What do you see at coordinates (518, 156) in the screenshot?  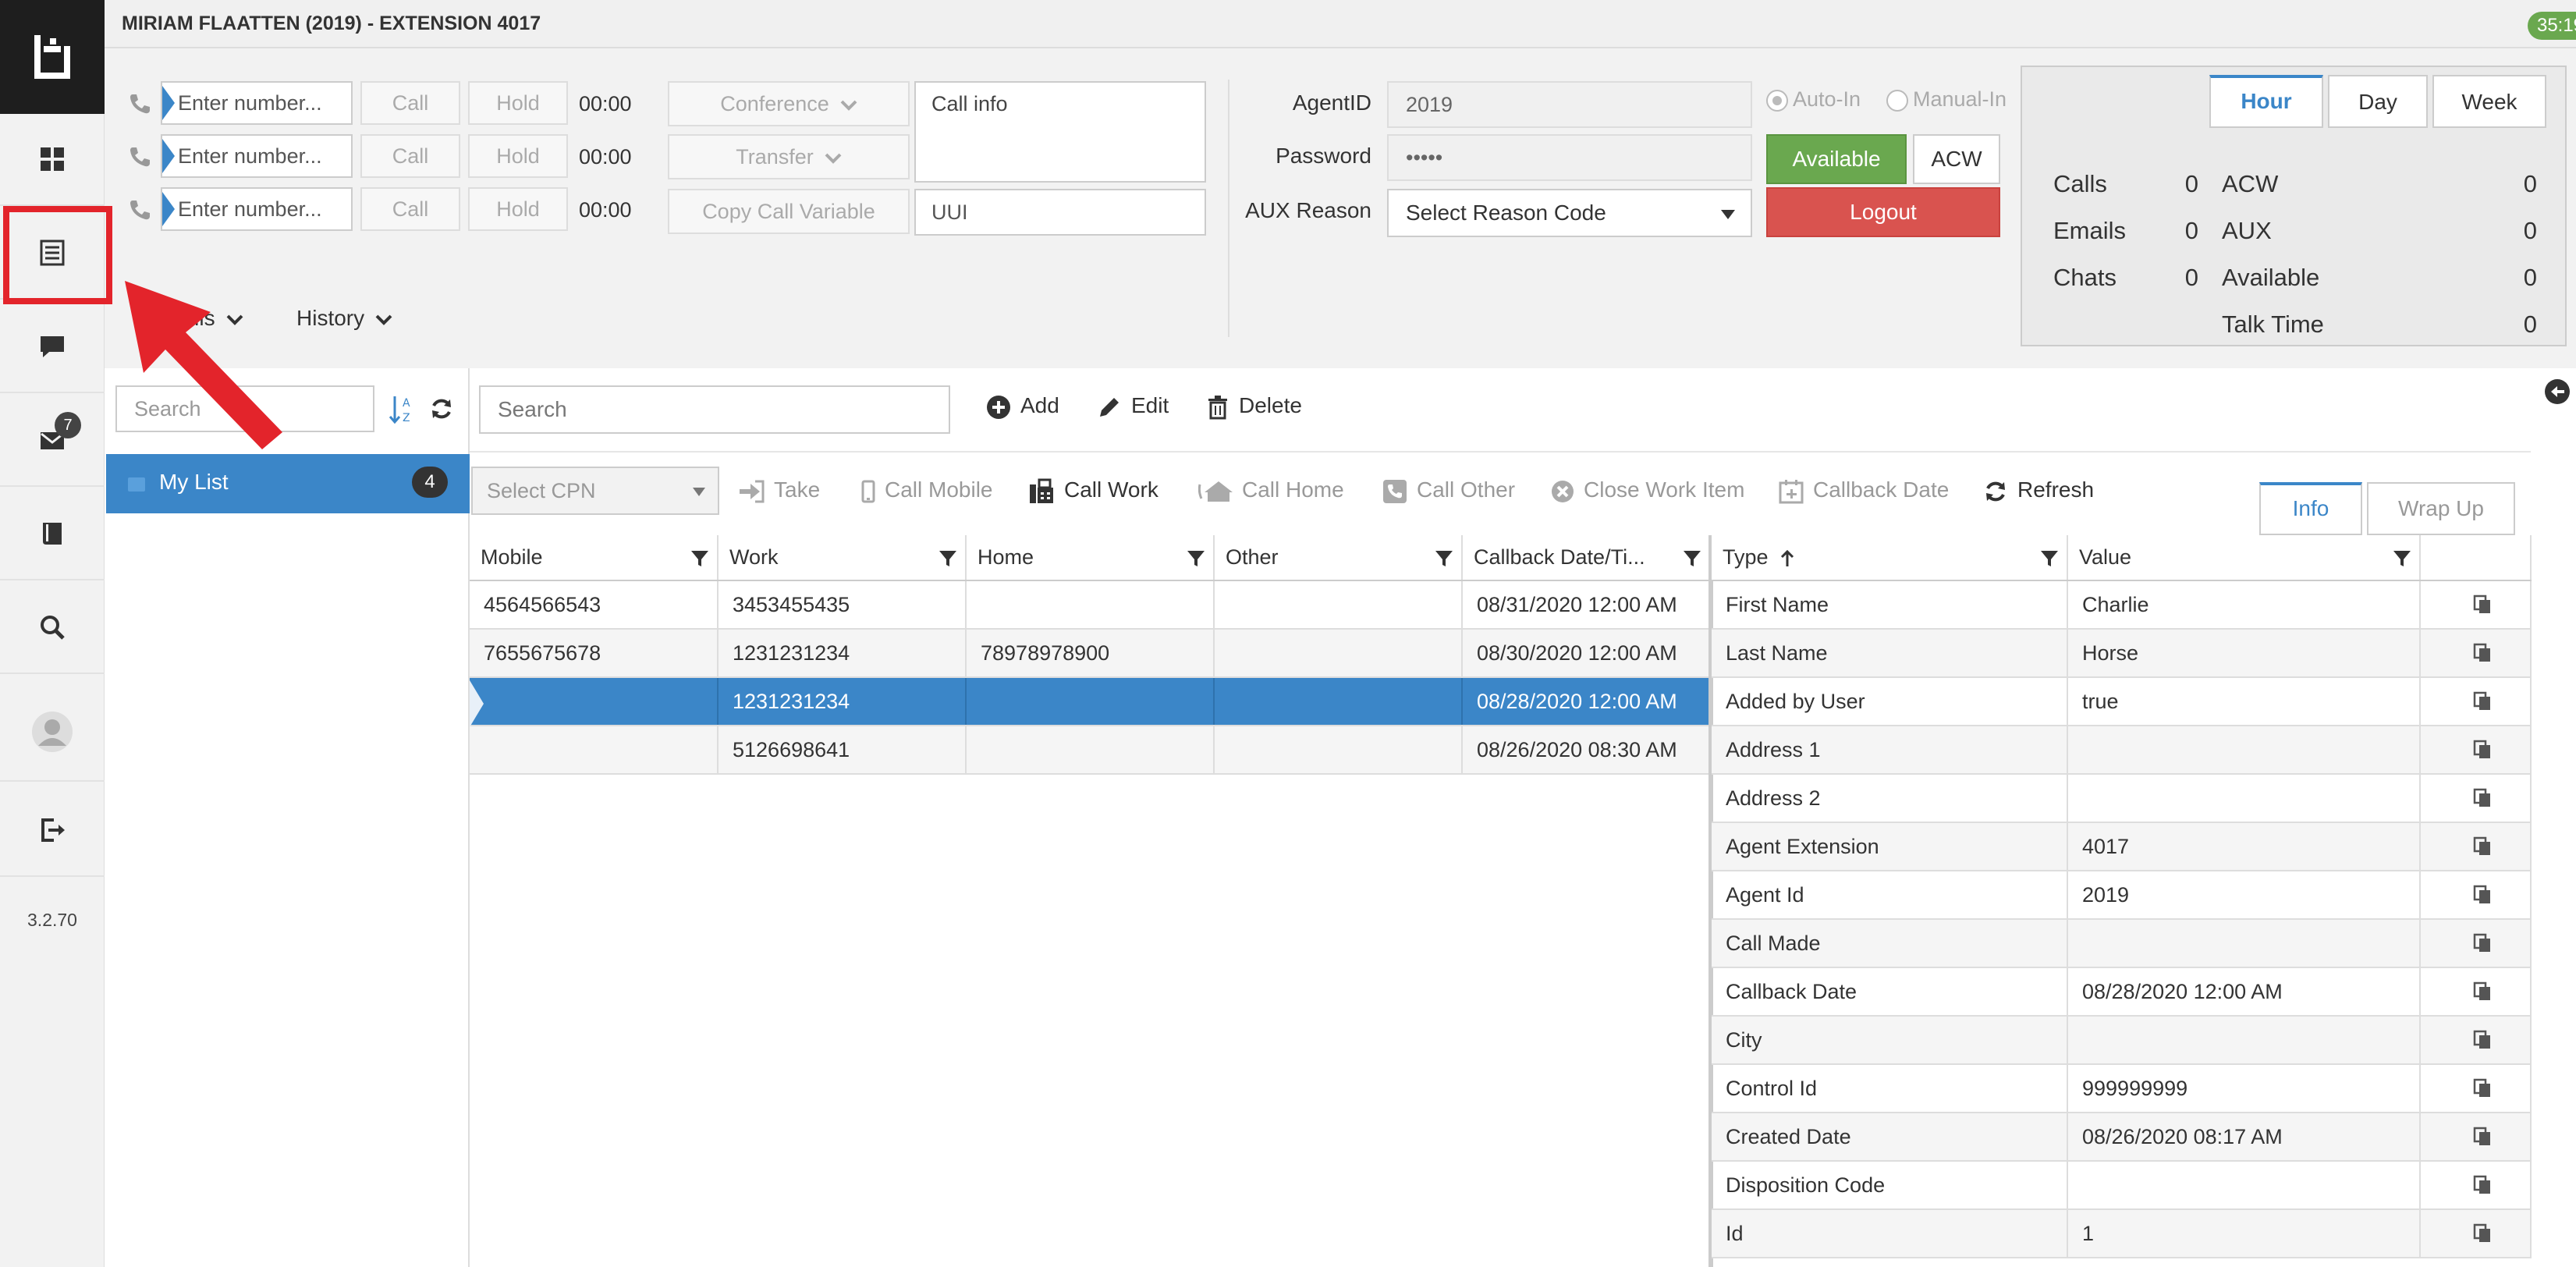 I see `line-2-hold-button: Hold` at bounding box center [518, 156].